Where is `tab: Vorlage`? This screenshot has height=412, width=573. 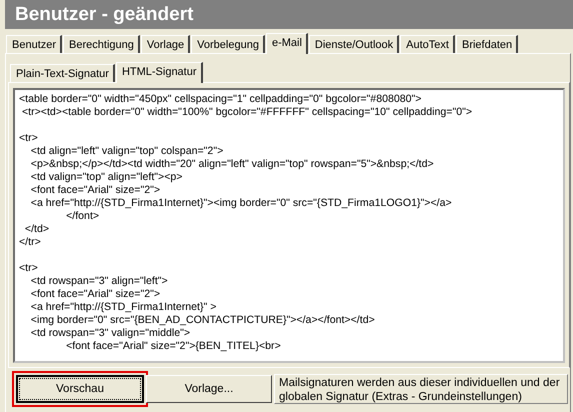 tab: Vorlage is located at coordinates (165, 44).